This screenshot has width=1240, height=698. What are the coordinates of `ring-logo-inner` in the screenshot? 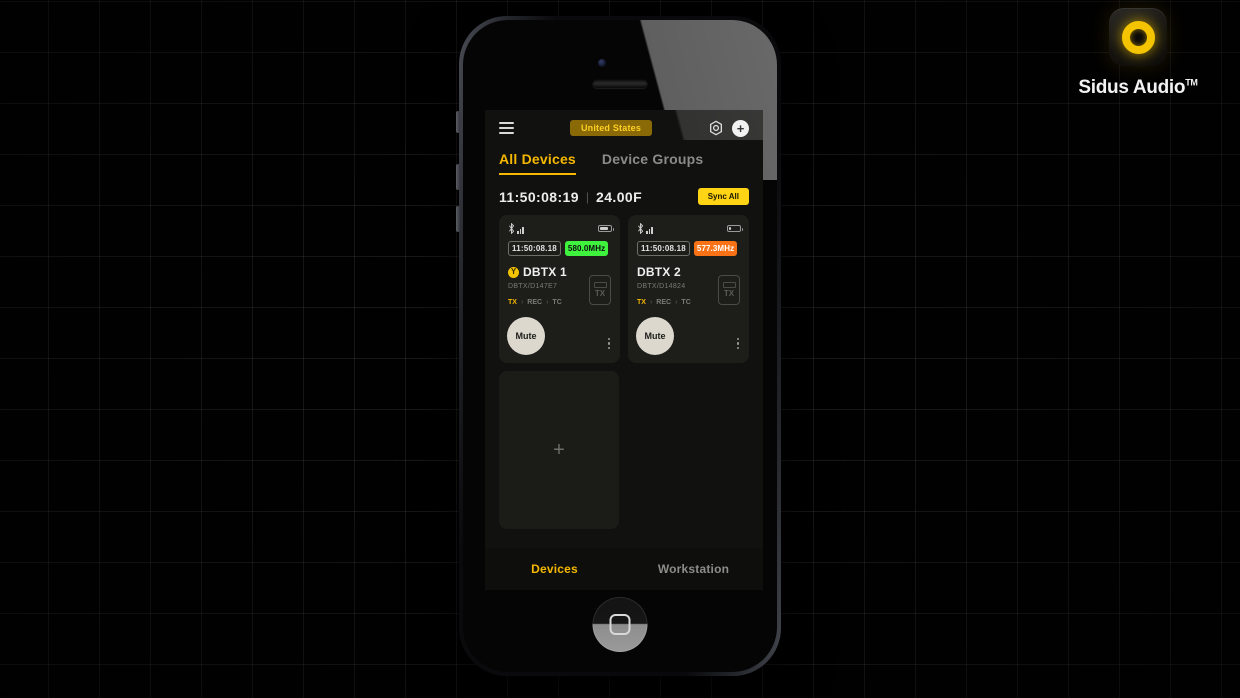 It's located at (1138, 37).